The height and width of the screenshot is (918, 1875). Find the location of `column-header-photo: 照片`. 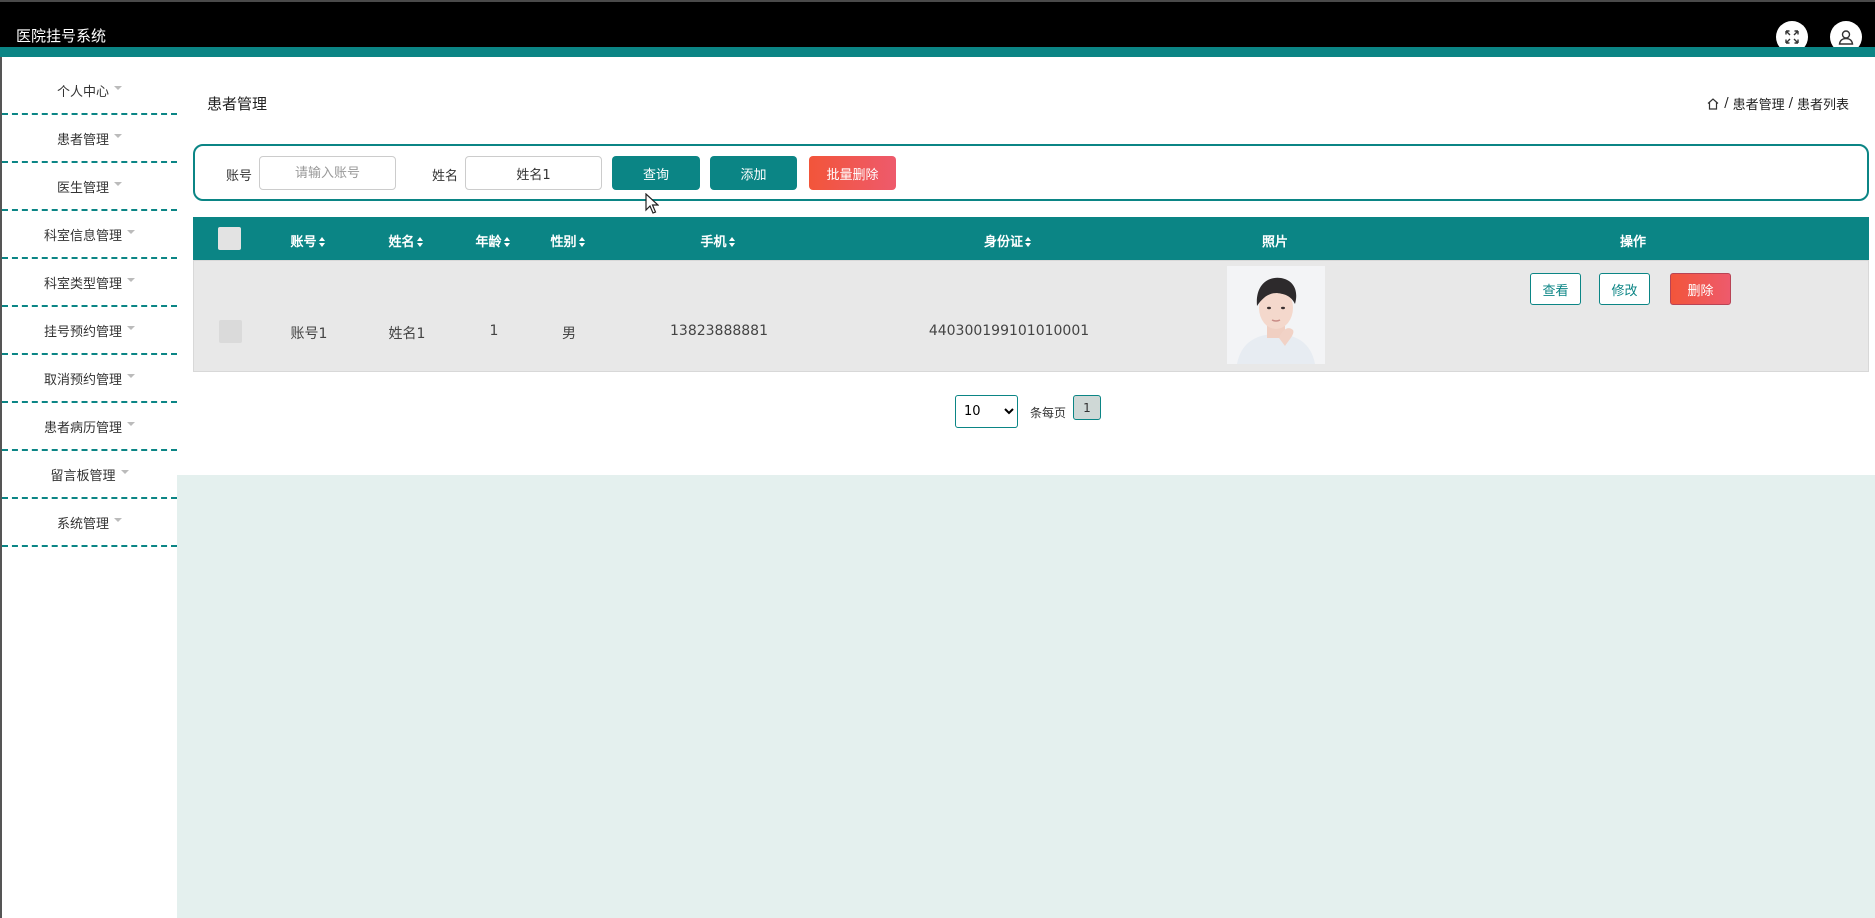

column-header-photo: 照片 is located at coordinates (1274, 242).